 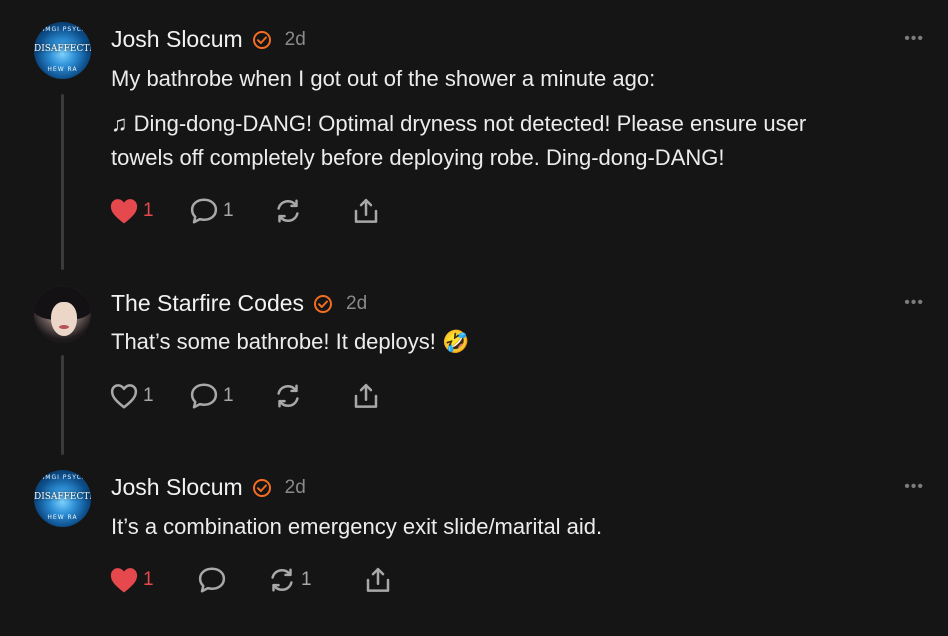 What do you see at coordinates (64, 319) in the screenshot?
I see `avatar-face` at bounding box center [64, 319].